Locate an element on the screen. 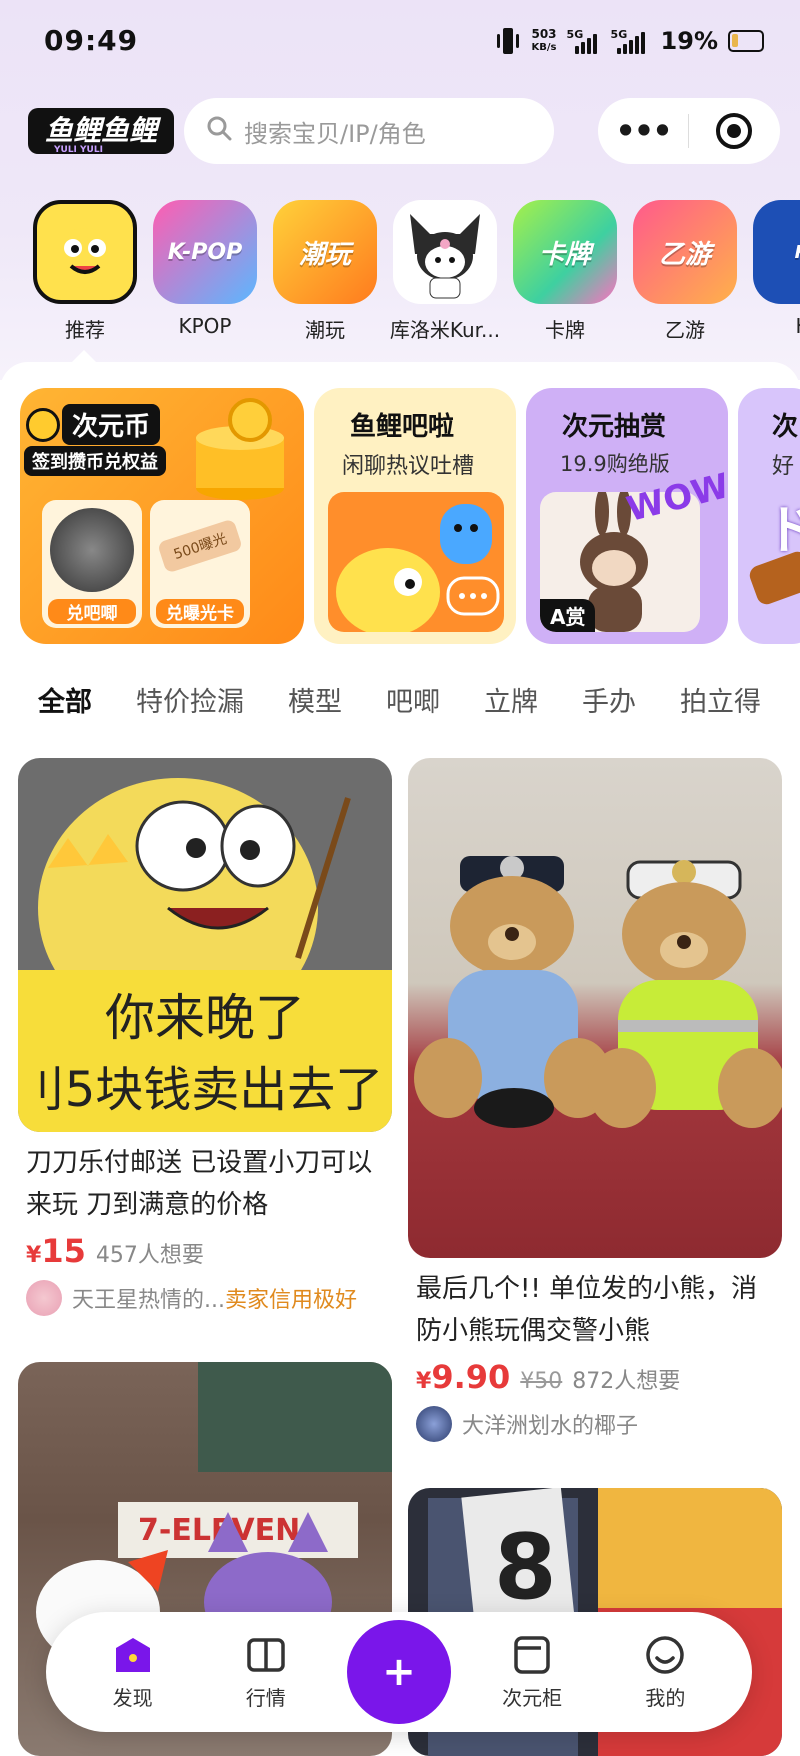  category-cards: 卡牌 卡牌 is located at coordinates (565, 275).